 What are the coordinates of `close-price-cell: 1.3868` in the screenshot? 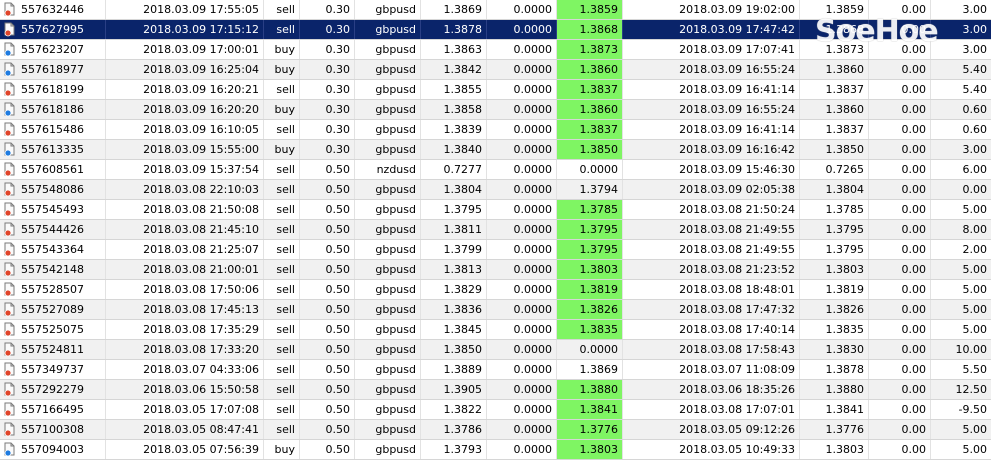 It's located at (834, 29).